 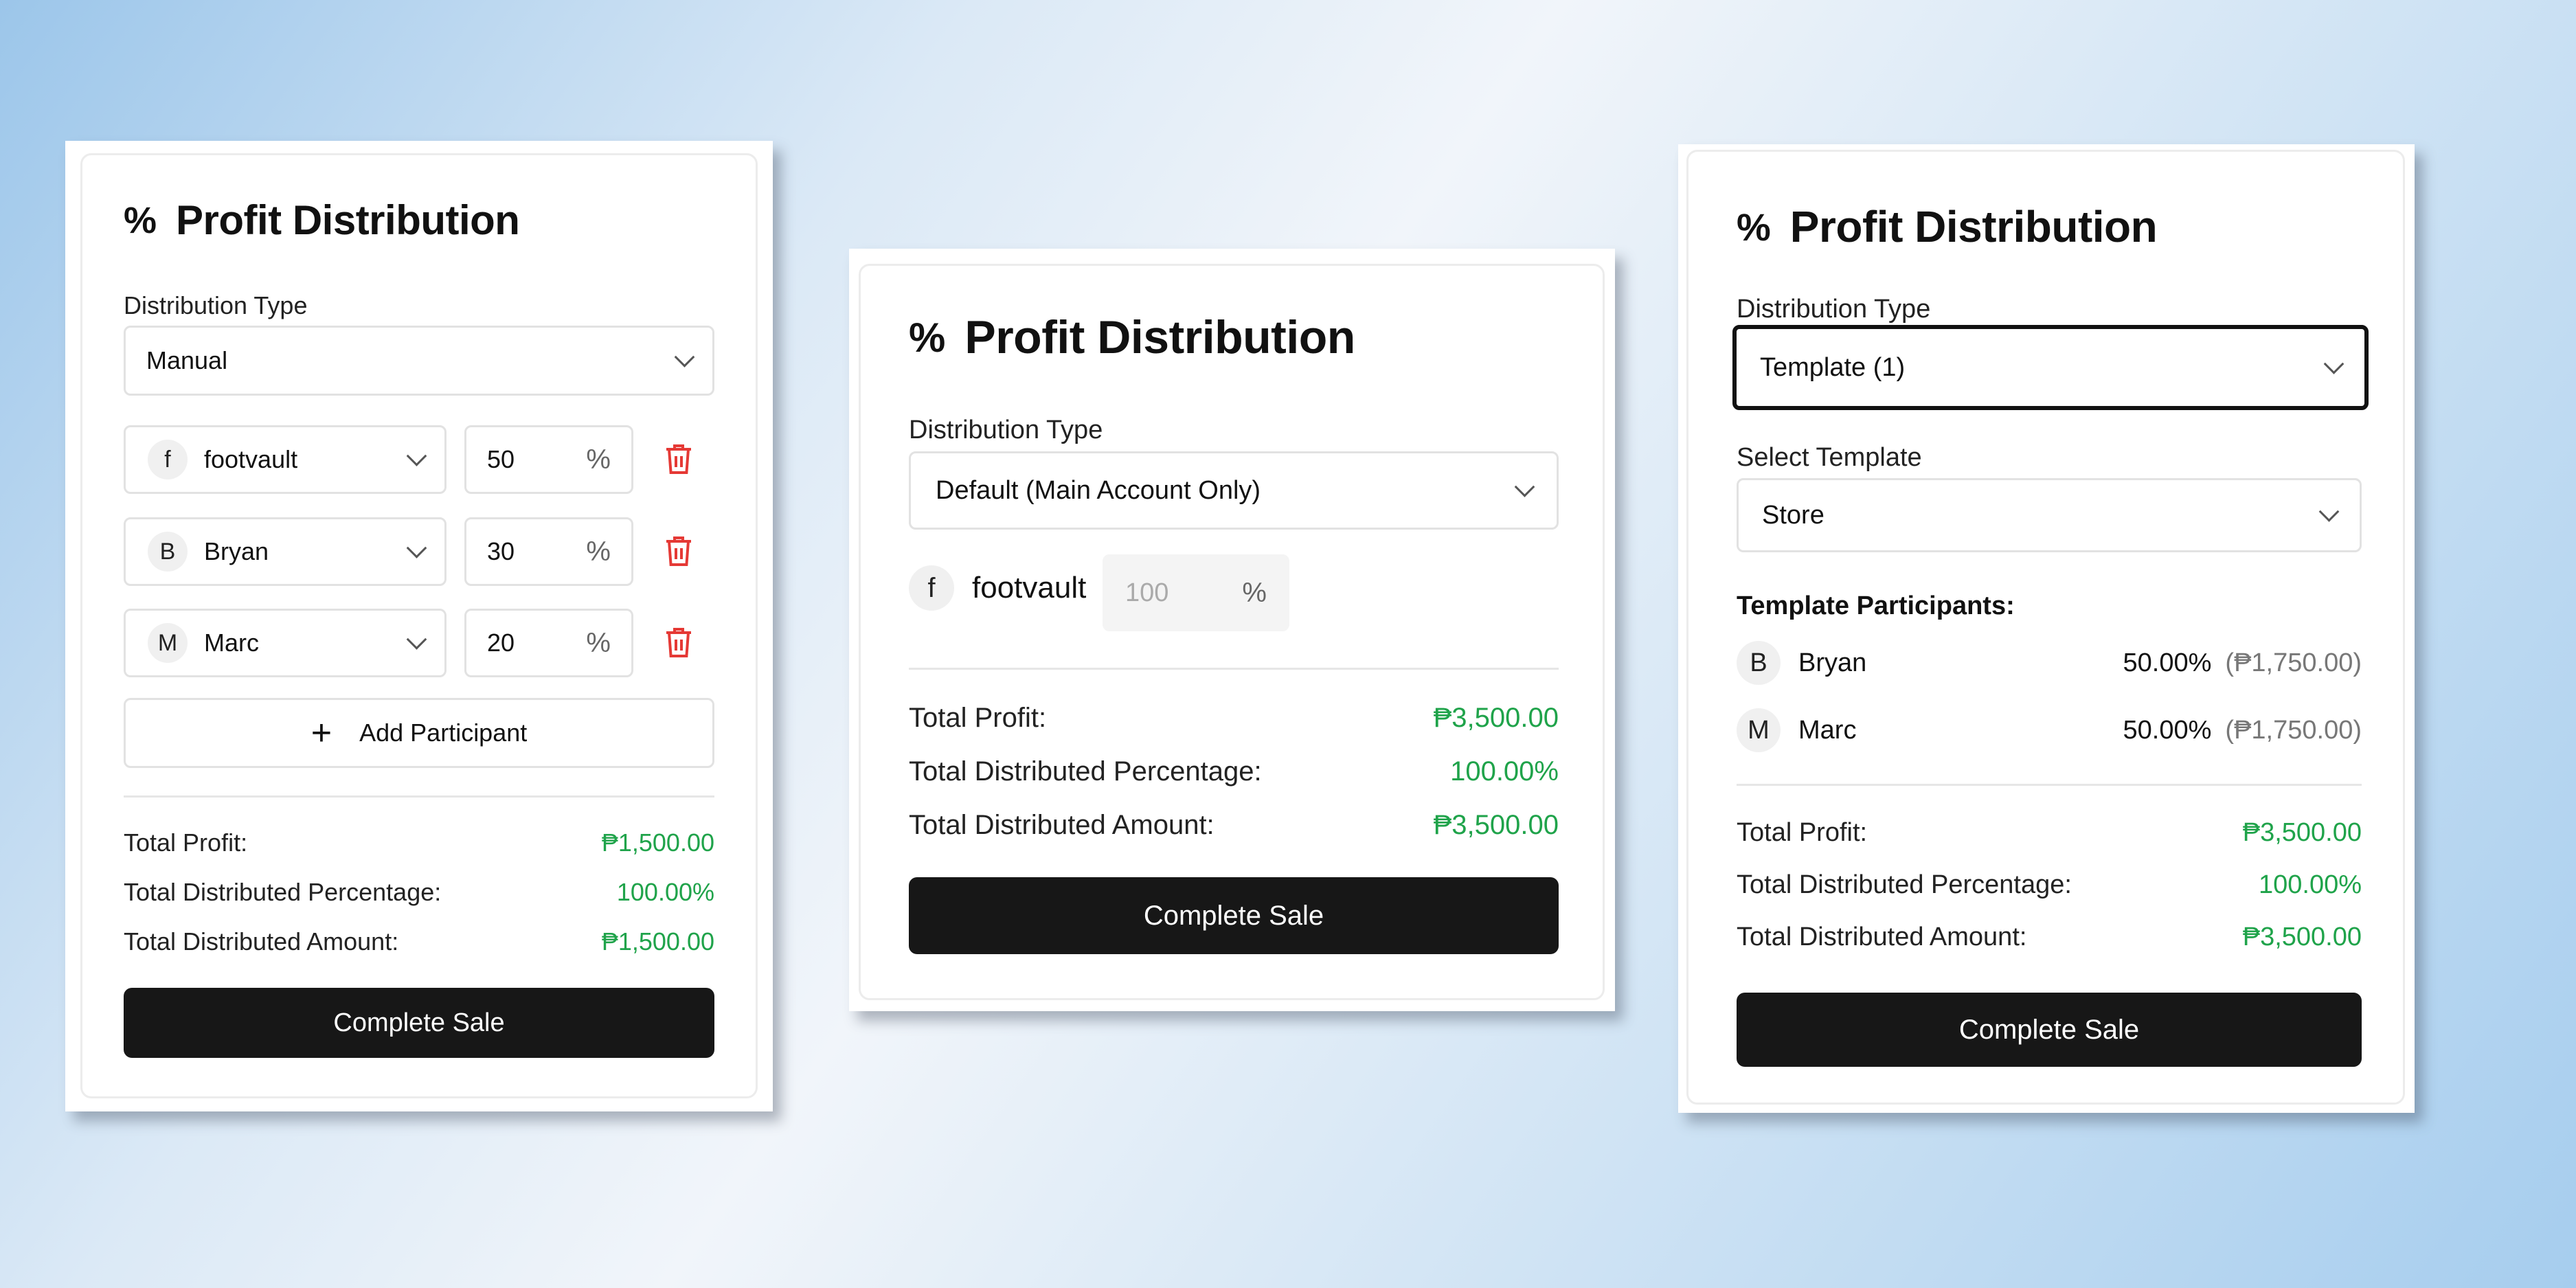 I want to click on percent-input: 50 %, so click(x=548, y=459).